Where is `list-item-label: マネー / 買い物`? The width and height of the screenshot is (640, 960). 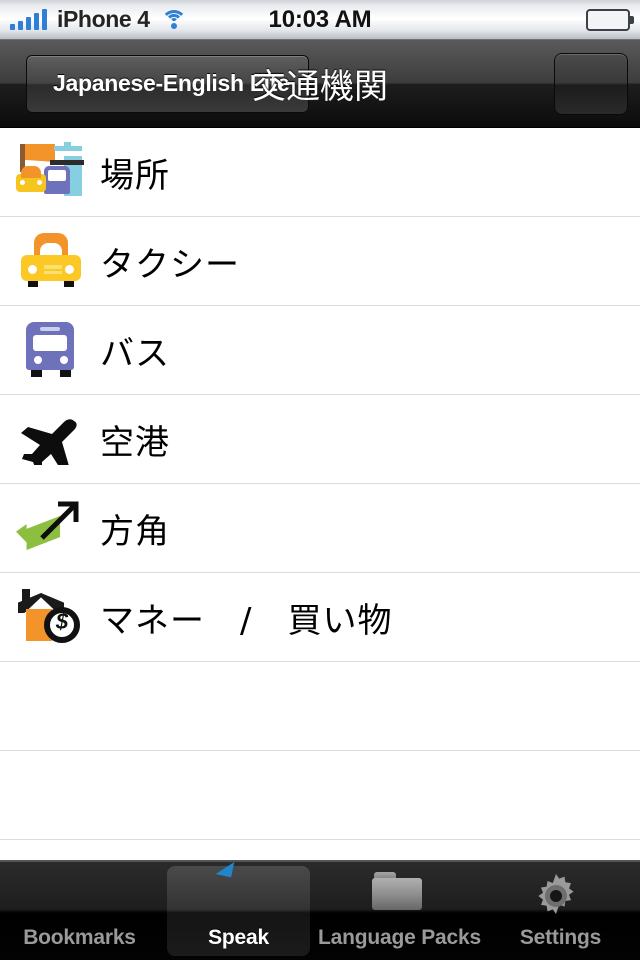 list-item-label: マネー / 買い物 is located at coordinates (246, 620).